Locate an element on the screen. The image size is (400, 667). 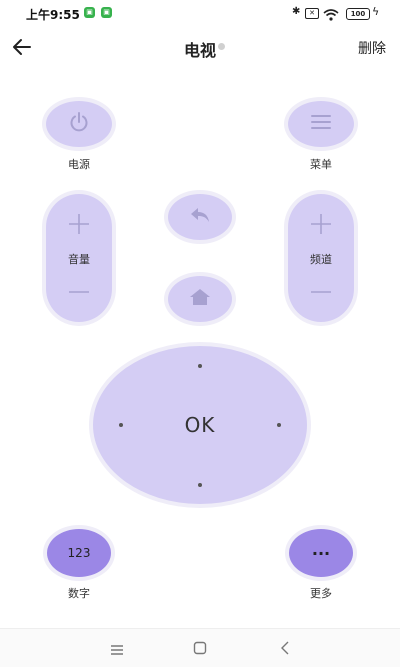
return-arrow-icon is located at coordinates (200, 217).